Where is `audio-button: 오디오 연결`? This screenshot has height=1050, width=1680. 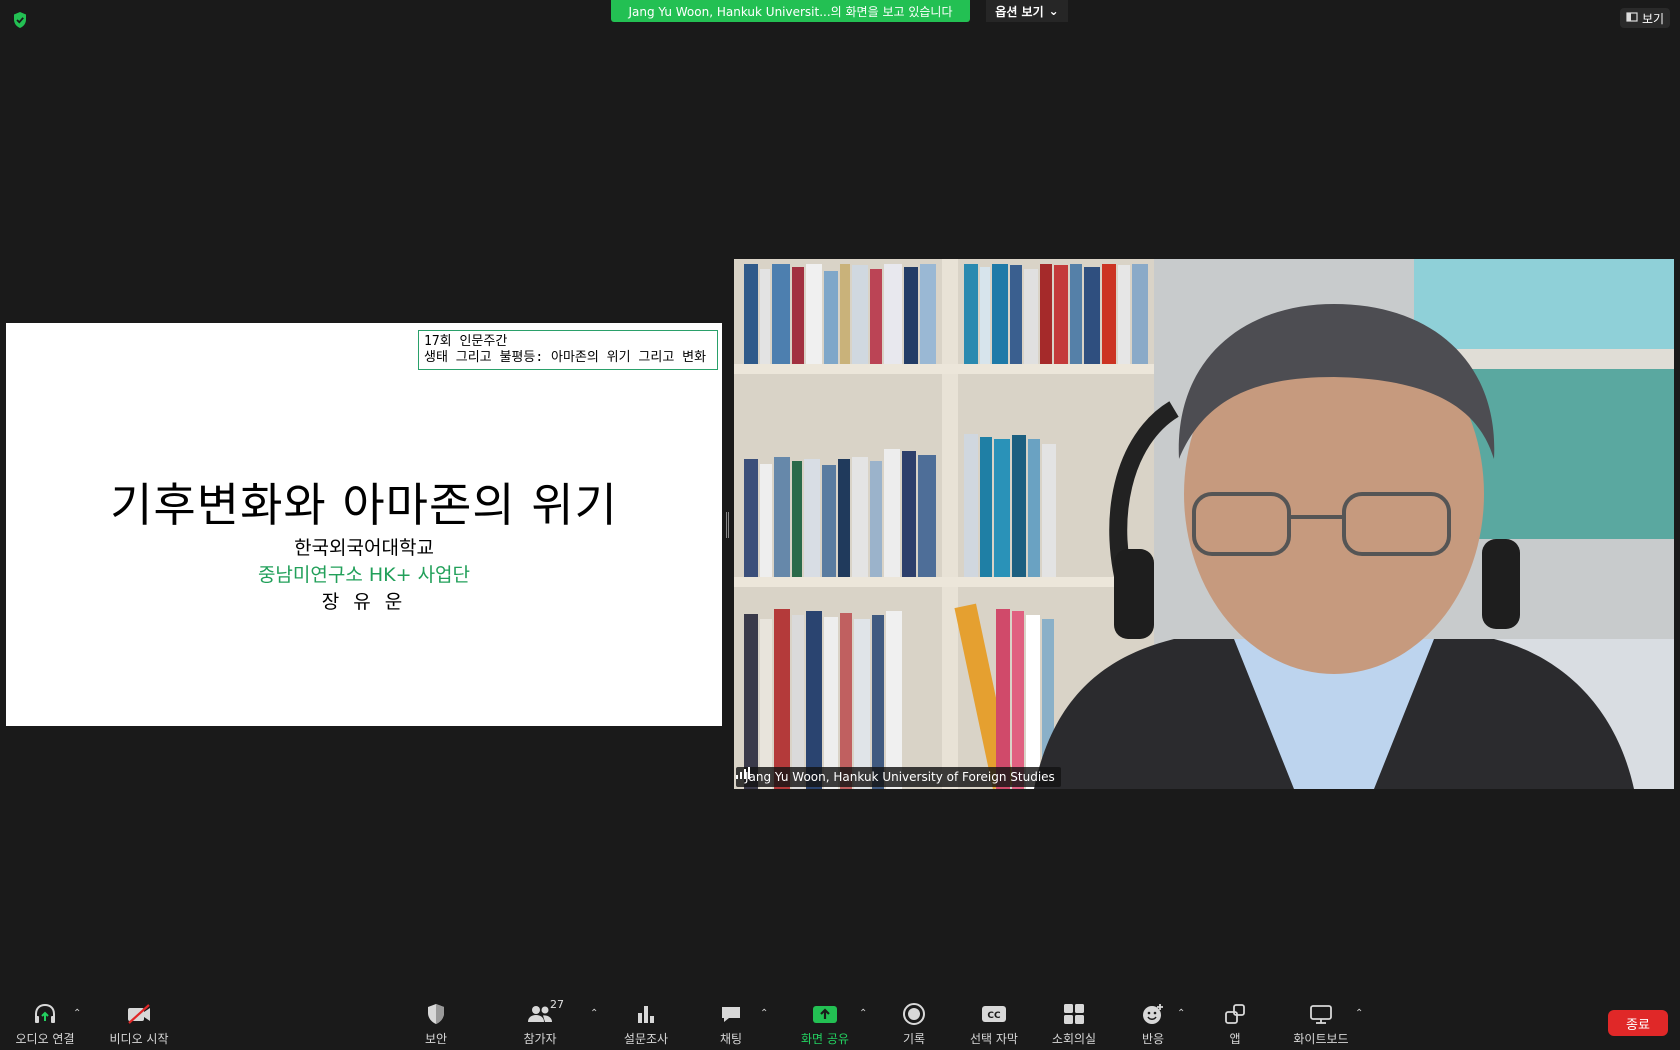
audio-button: 오디오 연결 is located at coordinates (45, 1024).